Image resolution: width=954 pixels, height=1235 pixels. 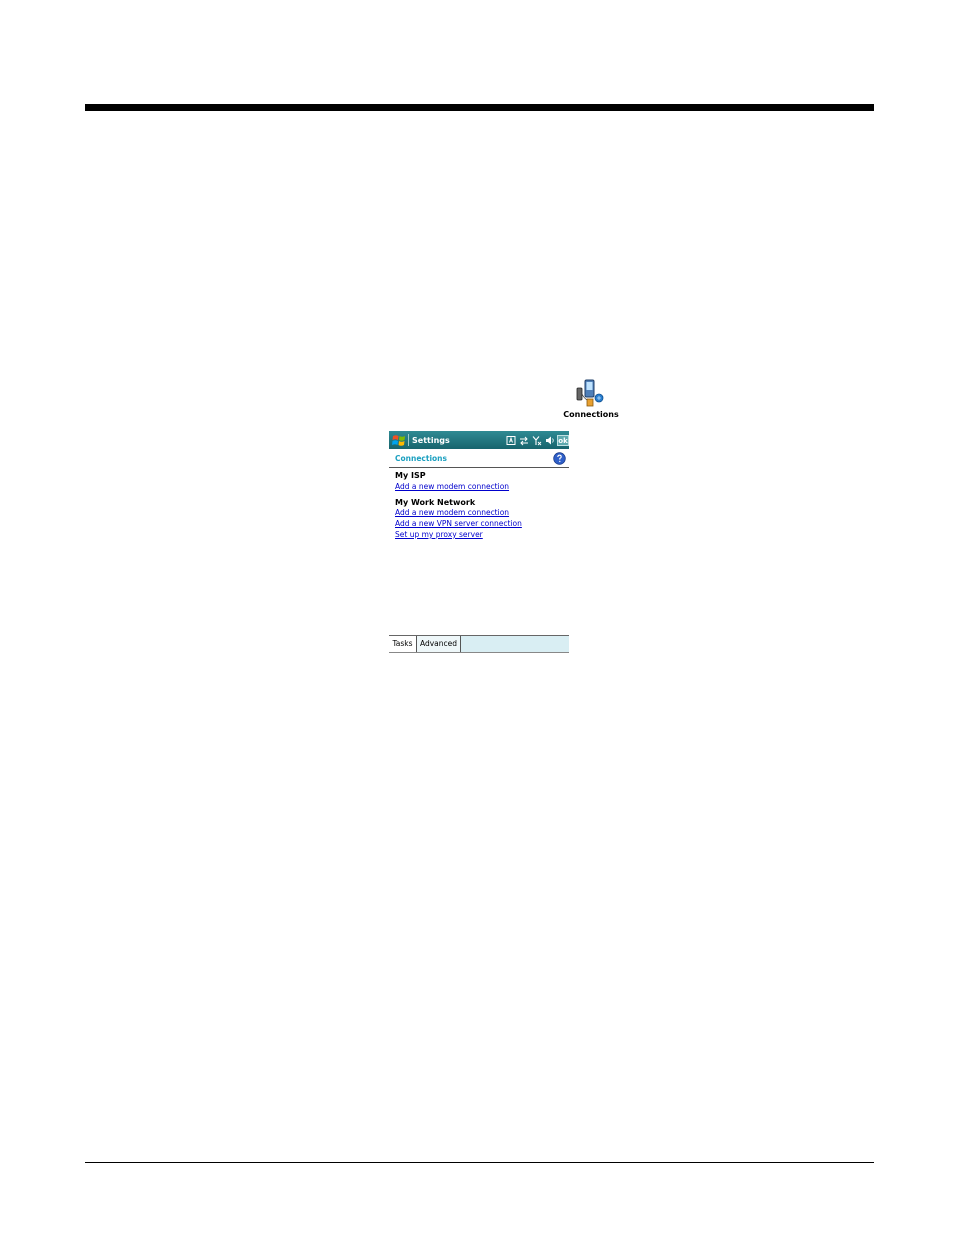 I want to click on connections-shortcut: Connections, so click(x=591, y=399).